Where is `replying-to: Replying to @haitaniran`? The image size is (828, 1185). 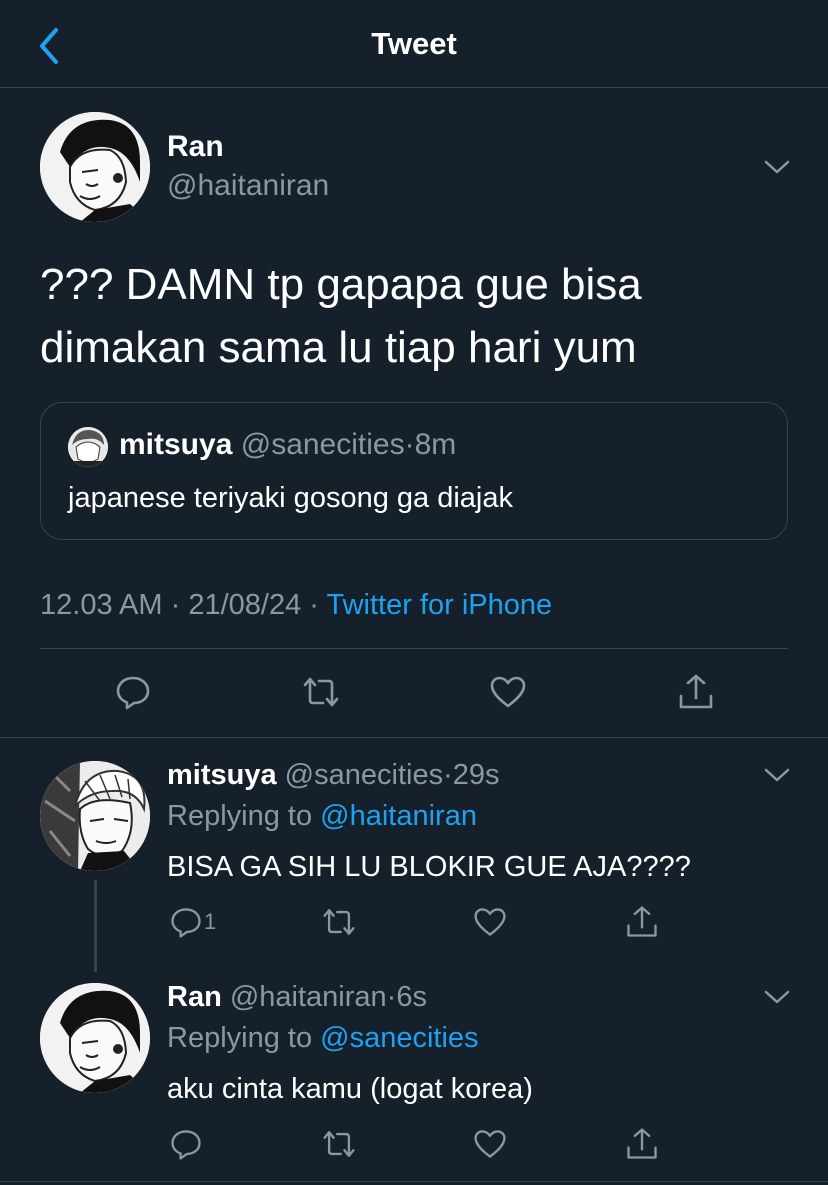 replying-to: Replying to @haitaniran is located at coordinates (322, 816).